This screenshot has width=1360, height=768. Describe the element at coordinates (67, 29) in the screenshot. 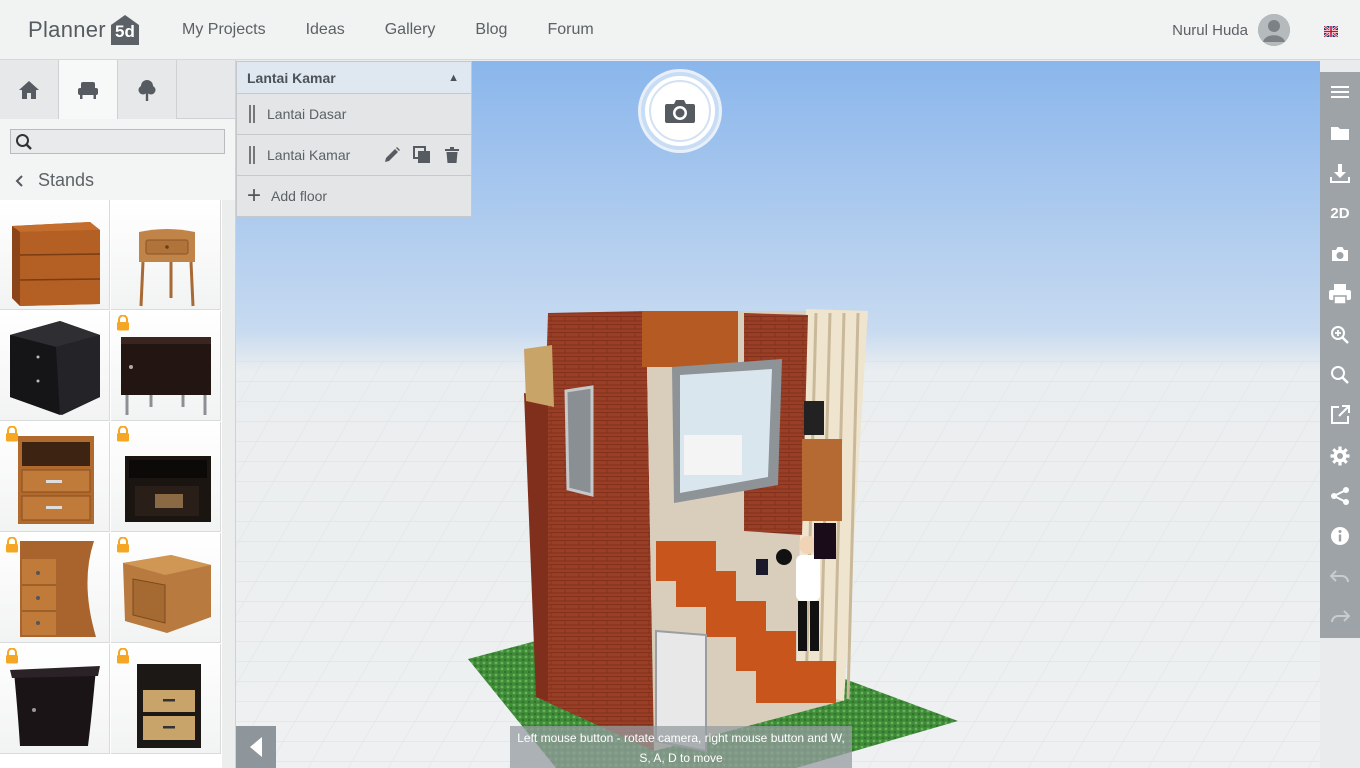

I see `logo-text: Planner` at that location.